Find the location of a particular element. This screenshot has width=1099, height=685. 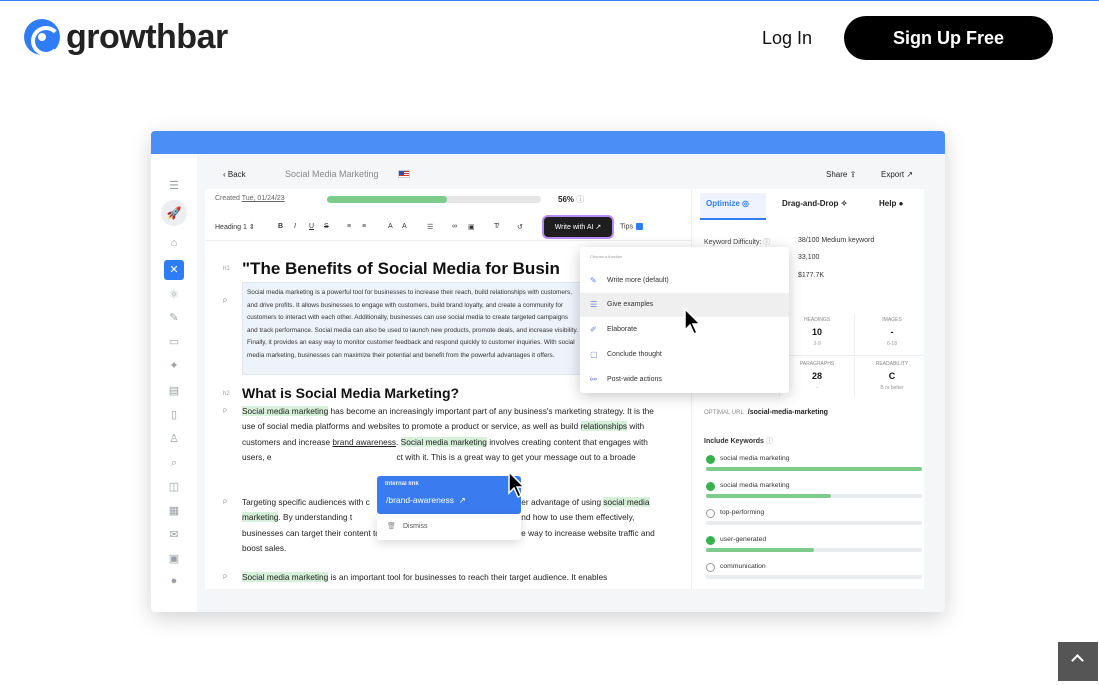

font-color-icon: A is located at coordinates (390, 226).